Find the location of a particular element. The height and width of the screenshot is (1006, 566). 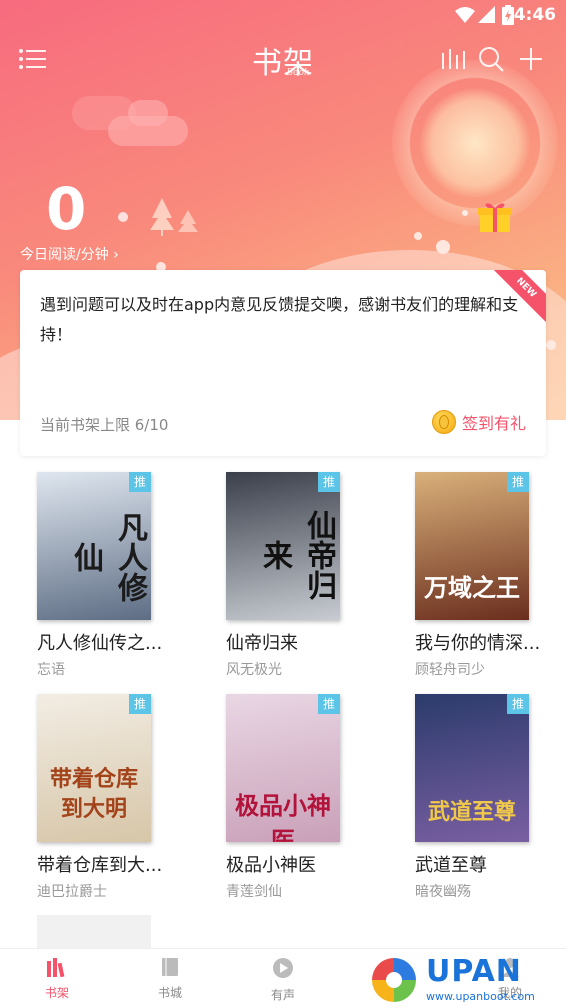

book-author: 忘语 is located at coordinates (51, 670).